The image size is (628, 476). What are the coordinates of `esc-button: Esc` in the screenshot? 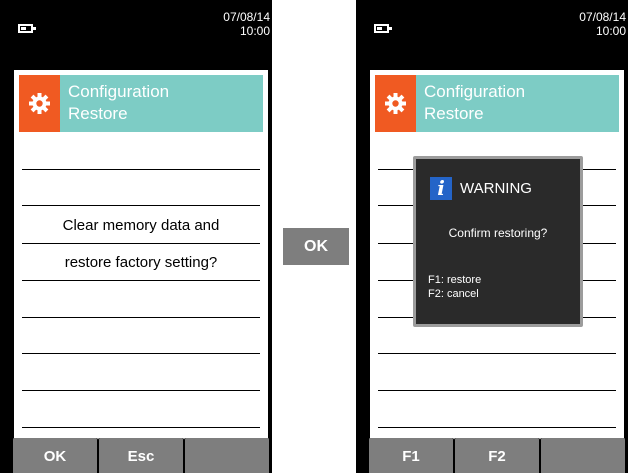 It's located at (141, 455).